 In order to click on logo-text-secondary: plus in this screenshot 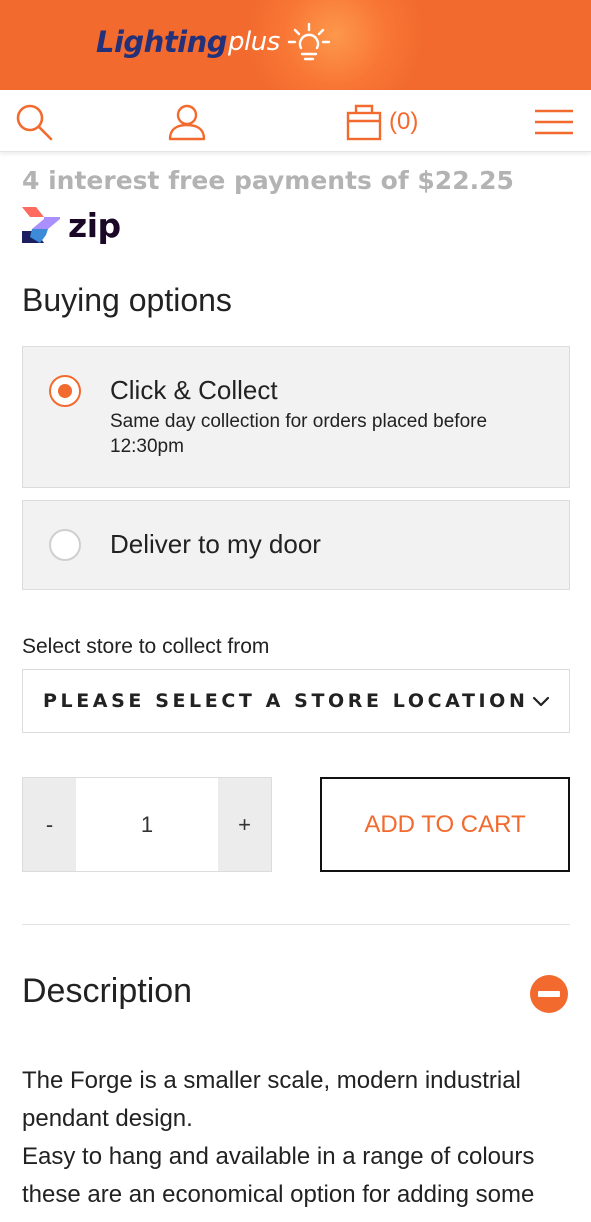, I will do `click(254, 42)`.